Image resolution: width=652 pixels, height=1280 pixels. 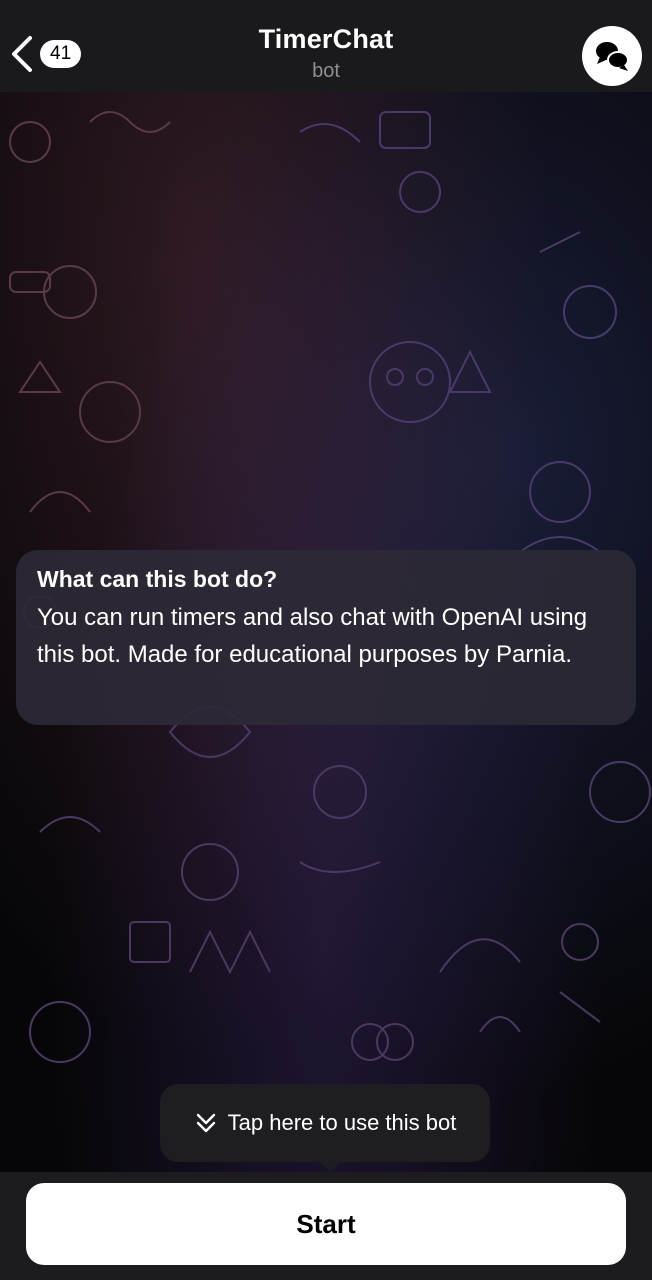 I want to click on start-hint-tooltip: Tap here to use this bot, so click(x=325, y=1123).